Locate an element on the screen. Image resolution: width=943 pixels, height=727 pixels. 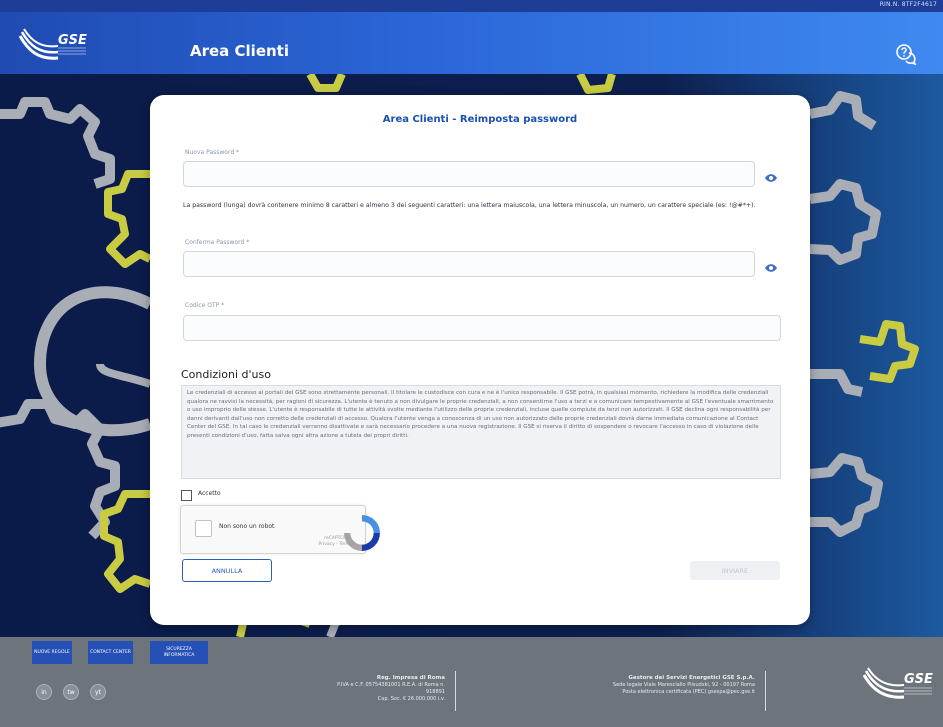
page-title: Area Clienti is located at coordinates (239, 51).